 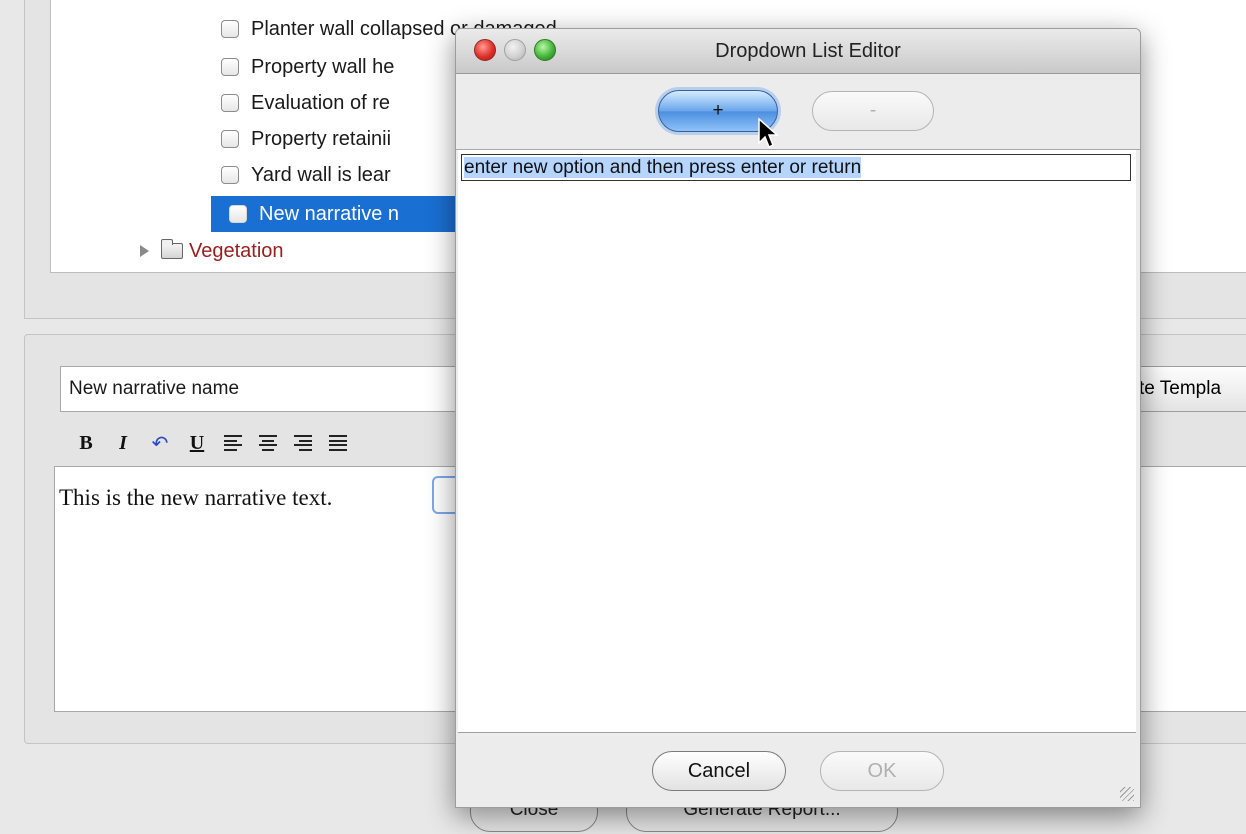 I want to click on tree-item-label: Evaluation of re, so click(x=320, y=102).